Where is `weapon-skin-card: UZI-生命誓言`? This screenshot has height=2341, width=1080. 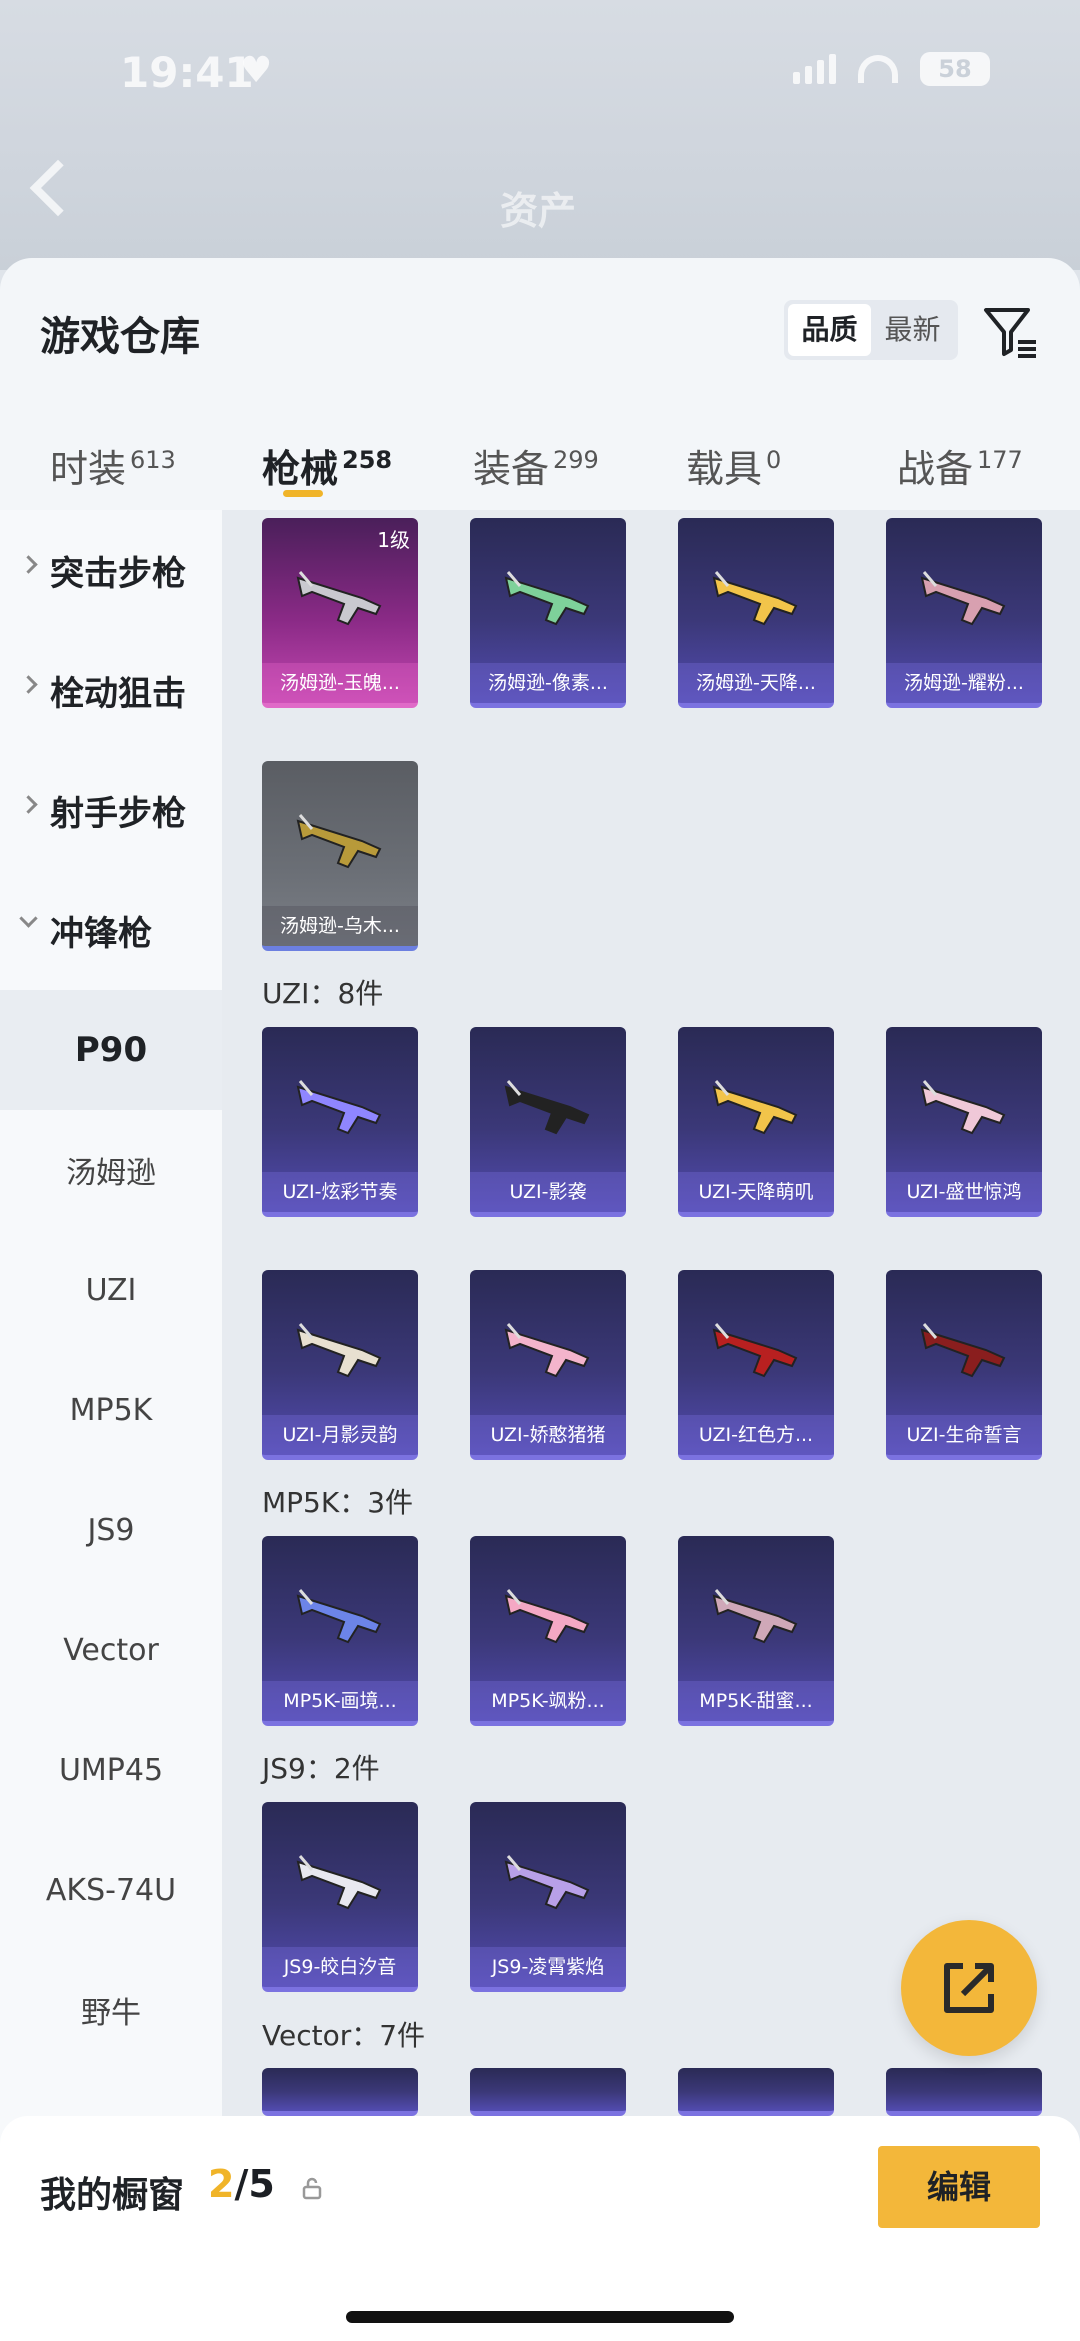
weapon-skin-card: UZI-生命誓言 is located at coordinates (964, 1365).